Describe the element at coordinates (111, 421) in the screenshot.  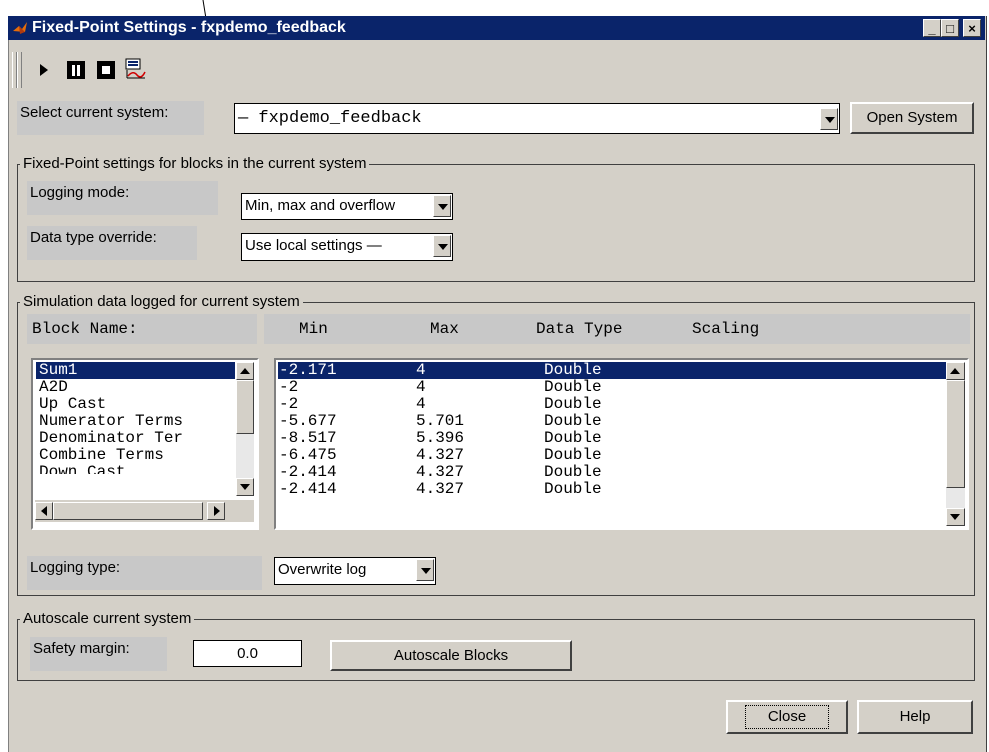
I see `list-item: Numerator Terms` at that location.